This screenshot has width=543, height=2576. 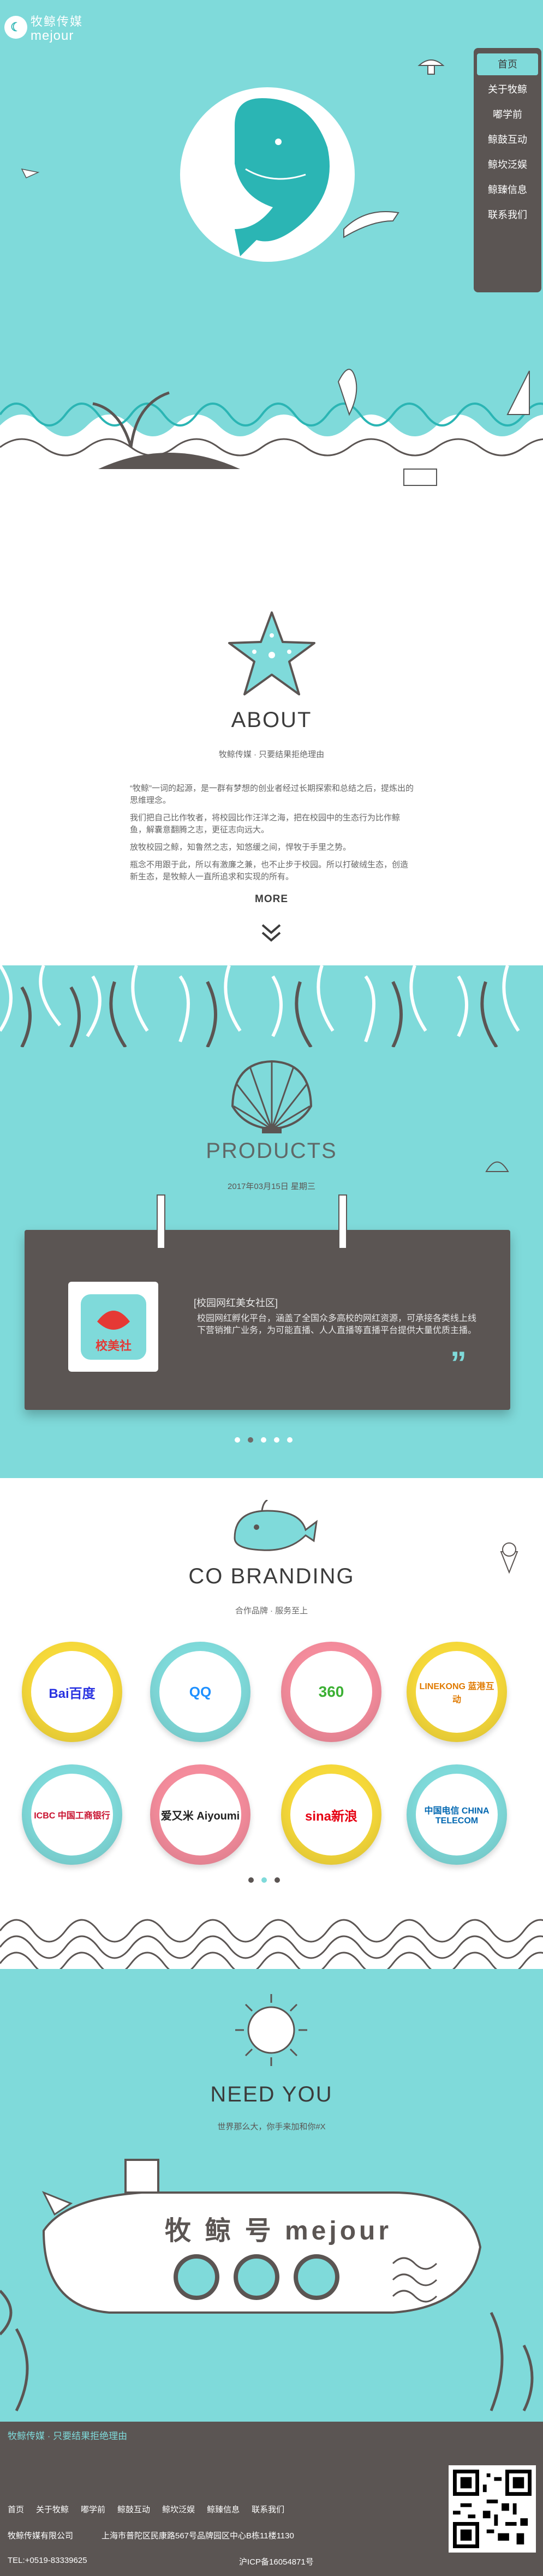 I want to click on nav-dxq: 嘟学前, so click(x=507, y=115).